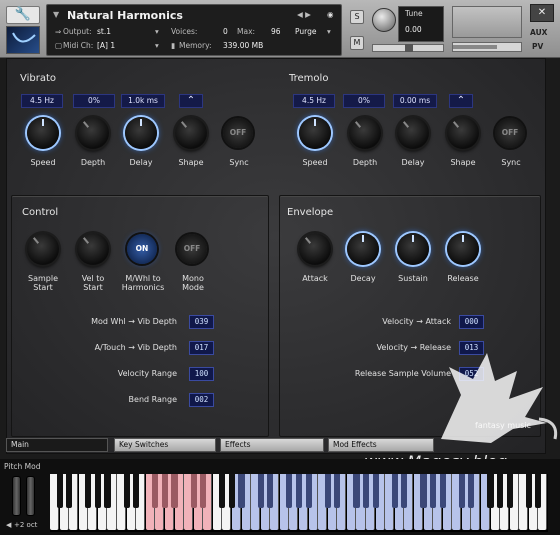  I want to click on pan-slider, so click(408, 48).